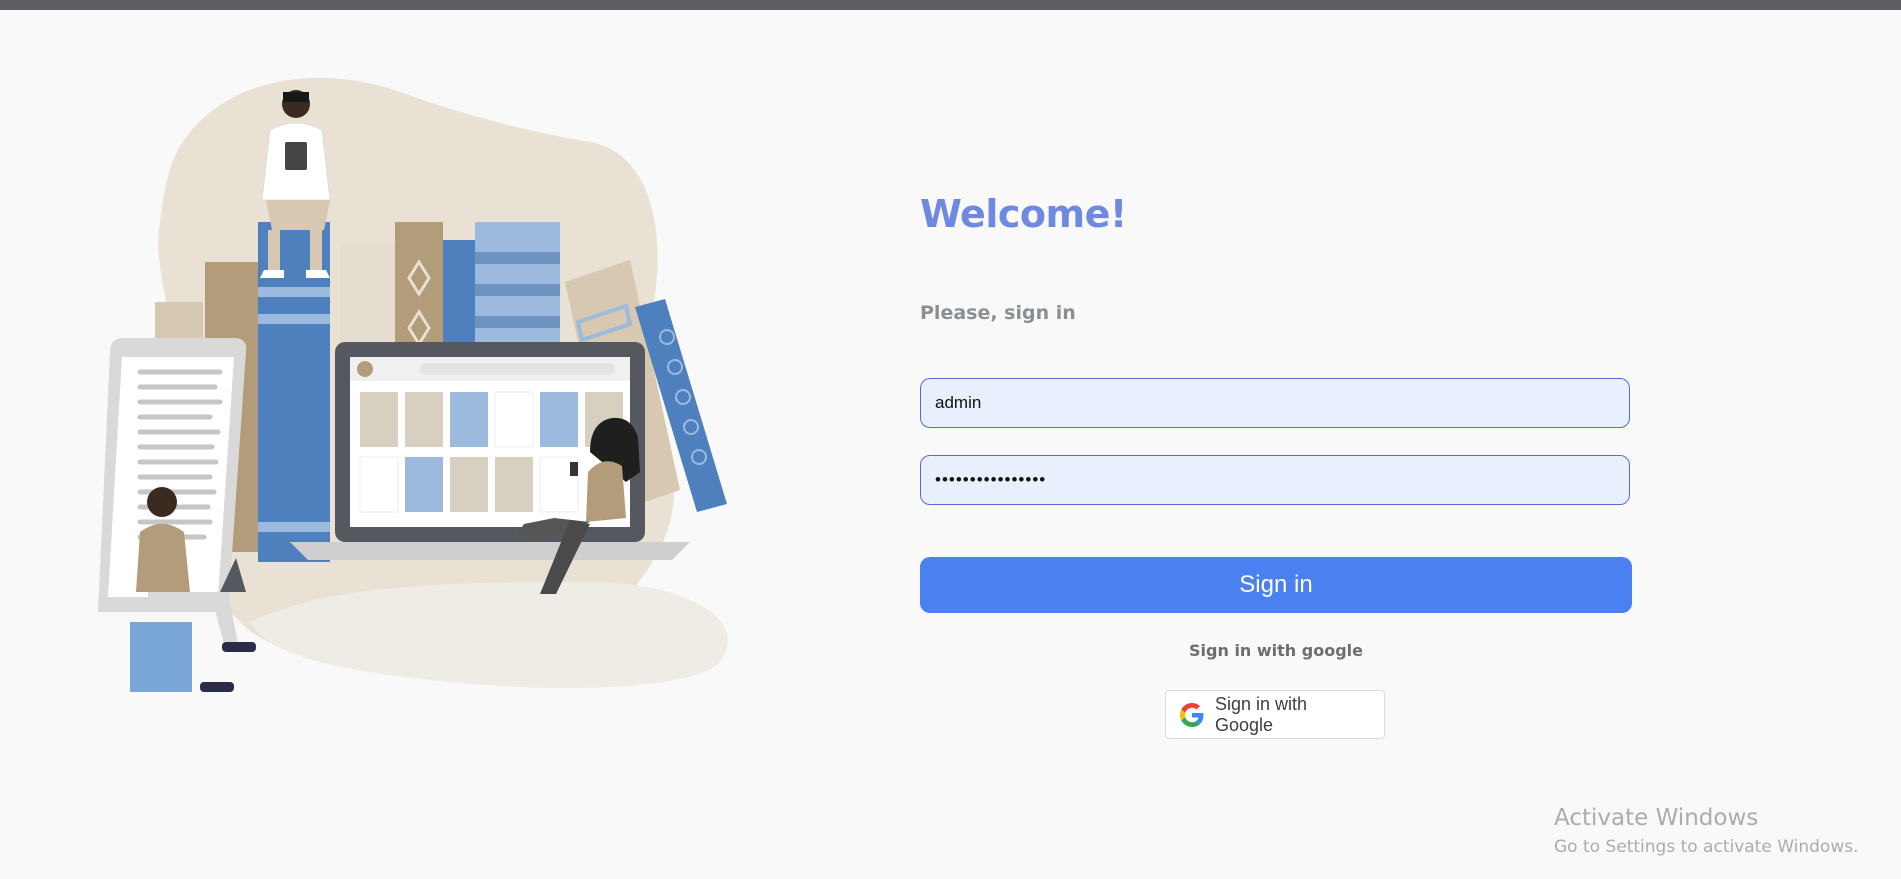  I want to click on google-sign-in-button: Sign in with Google, so click(1275, 714).